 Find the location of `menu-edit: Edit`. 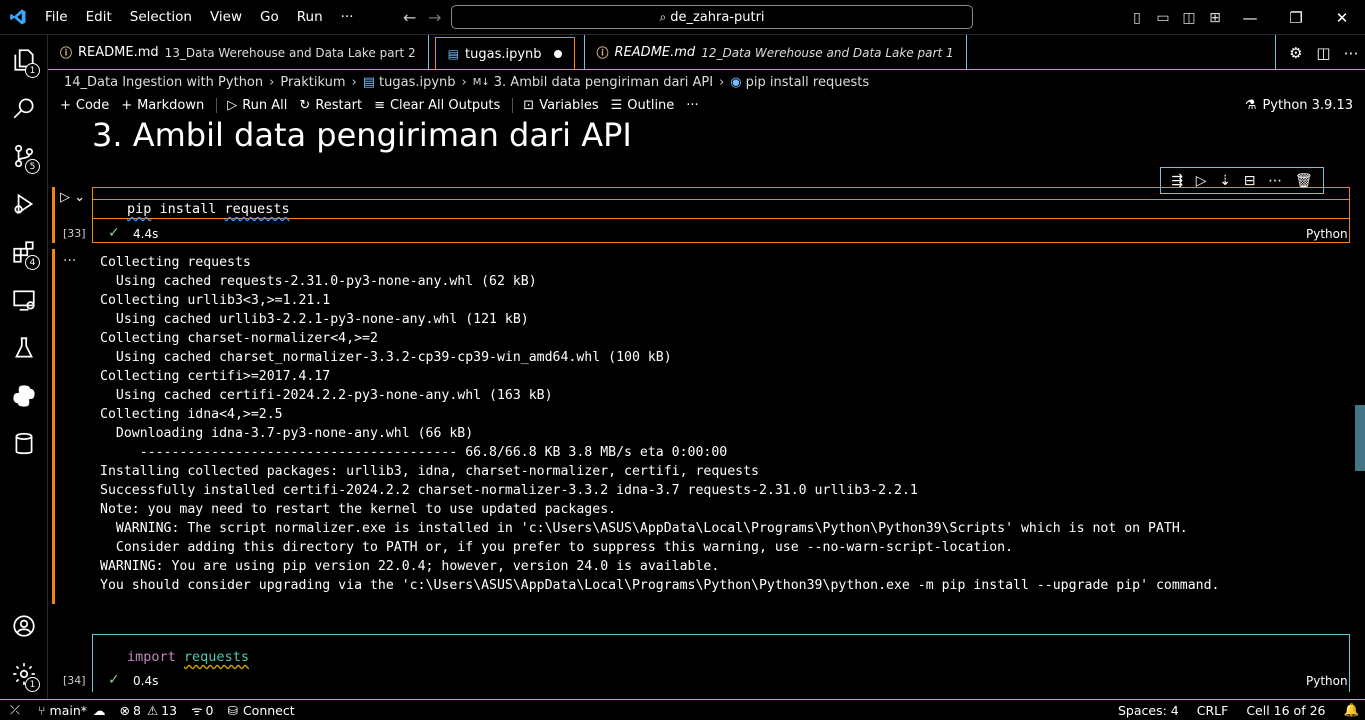

menu-edit: Edit is located at coordinates (99, 17).